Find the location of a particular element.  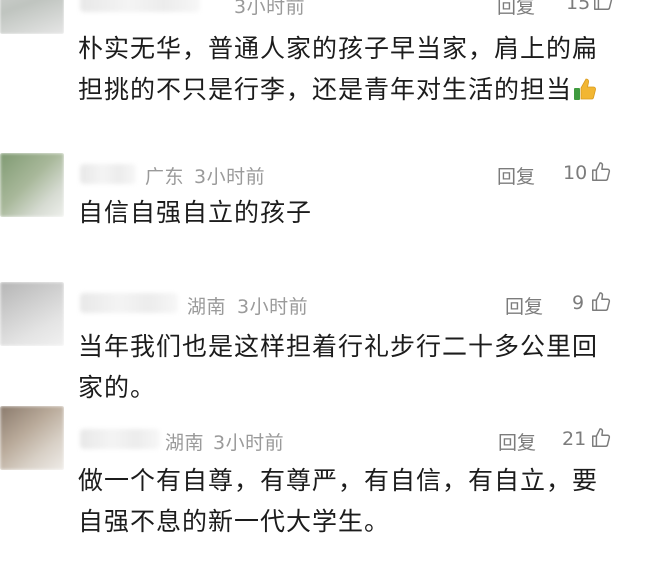

comment-text: 朴实无华，普通人家的孩子早当家，肩上的扁担挑的不只是行李，还是青年对生活的担当 is located at coordinates (350, 69).